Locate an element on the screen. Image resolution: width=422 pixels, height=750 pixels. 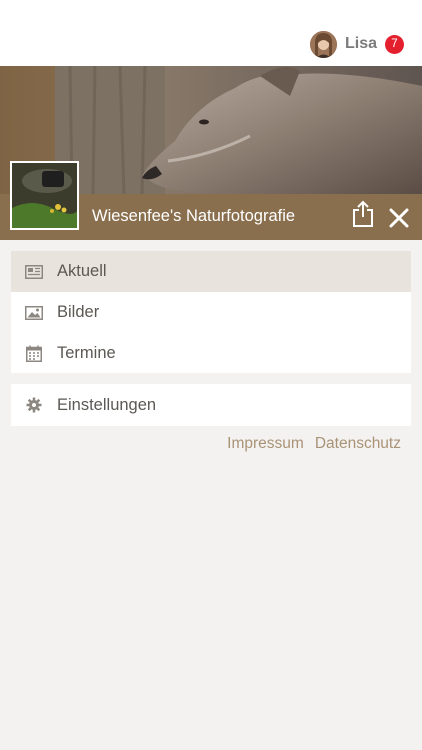
menu-item-label: Bilder is located at coordinates (78, 312).